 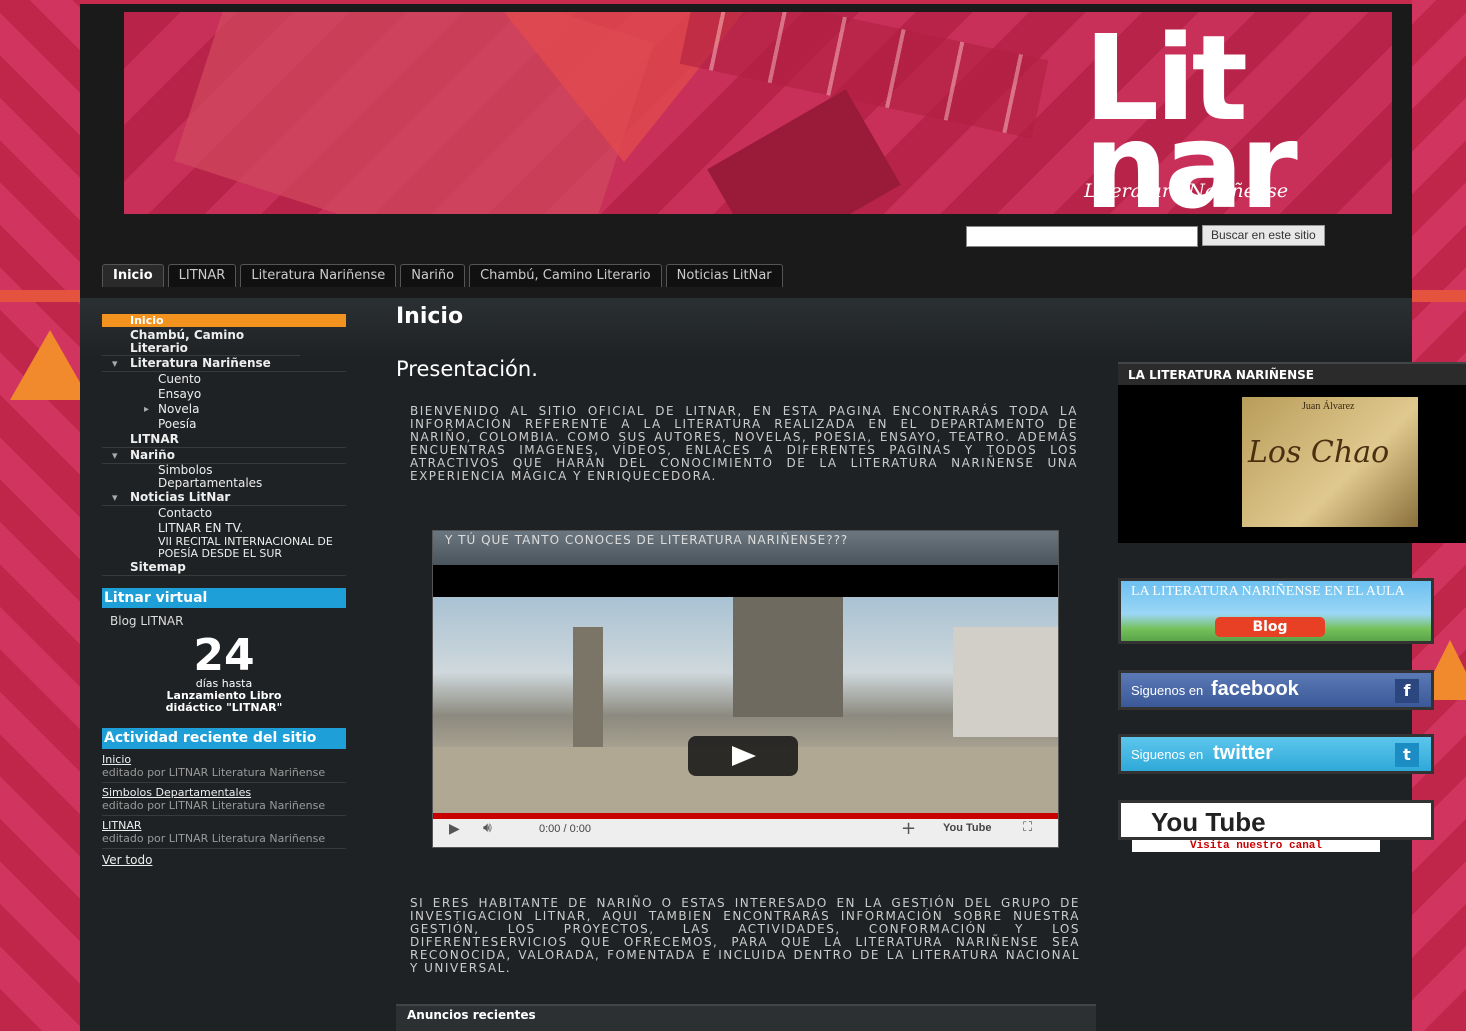 I want to click on sidebar-item-chambu: Chambú, Camino Literario, so click(x=201, y=342).